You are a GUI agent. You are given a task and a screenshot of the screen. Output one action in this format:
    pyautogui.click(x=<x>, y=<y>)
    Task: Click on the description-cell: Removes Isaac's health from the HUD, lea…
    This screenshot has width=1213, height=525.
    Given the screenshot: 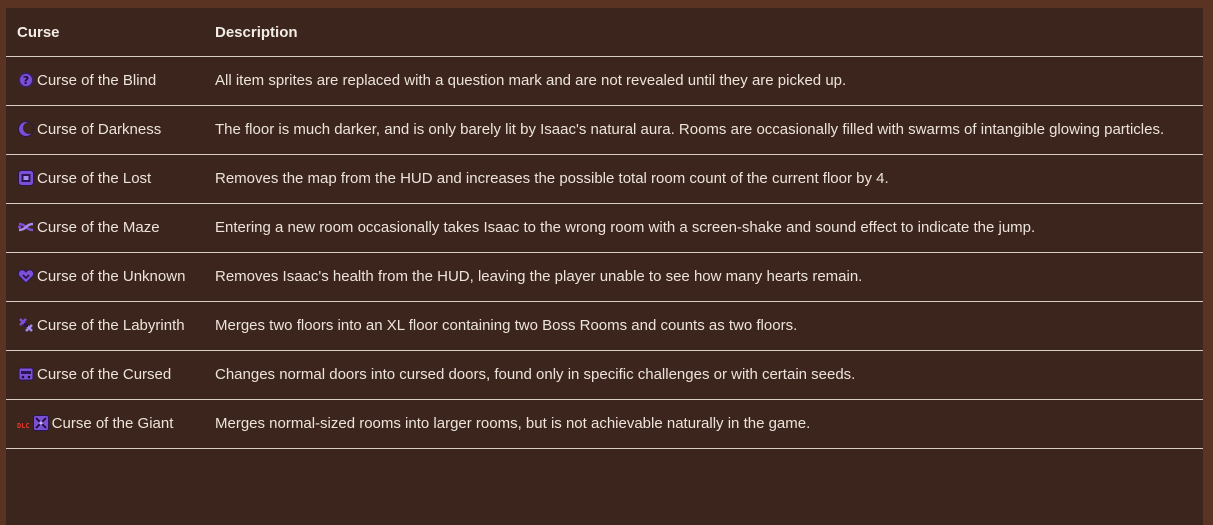 What is the action you would take?
    pyautogui.click(x=703, y=277)
    